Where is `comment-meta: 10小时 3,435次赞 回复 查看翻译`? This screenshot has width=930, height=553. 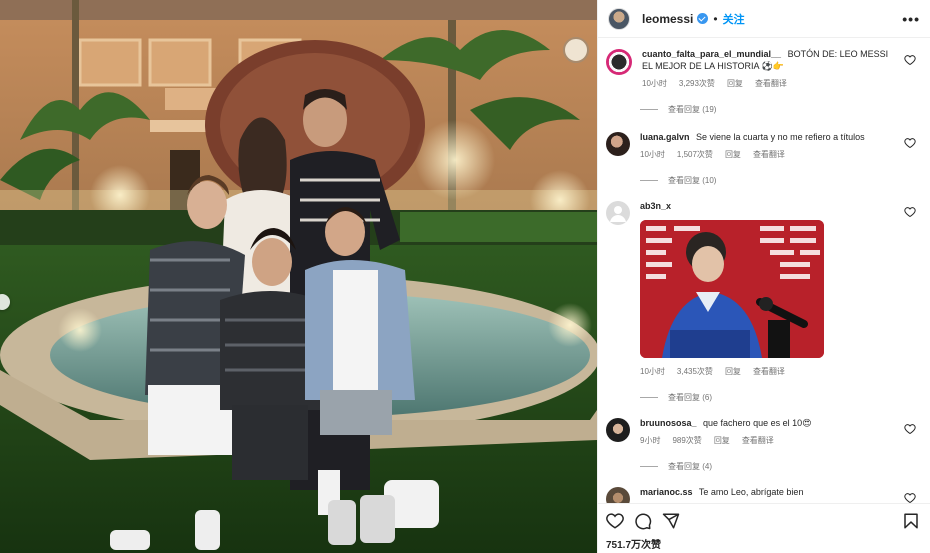 comment-meta: 10小时 3,435次赞 回复 查看翻译 is located at coordinates (767, 372).